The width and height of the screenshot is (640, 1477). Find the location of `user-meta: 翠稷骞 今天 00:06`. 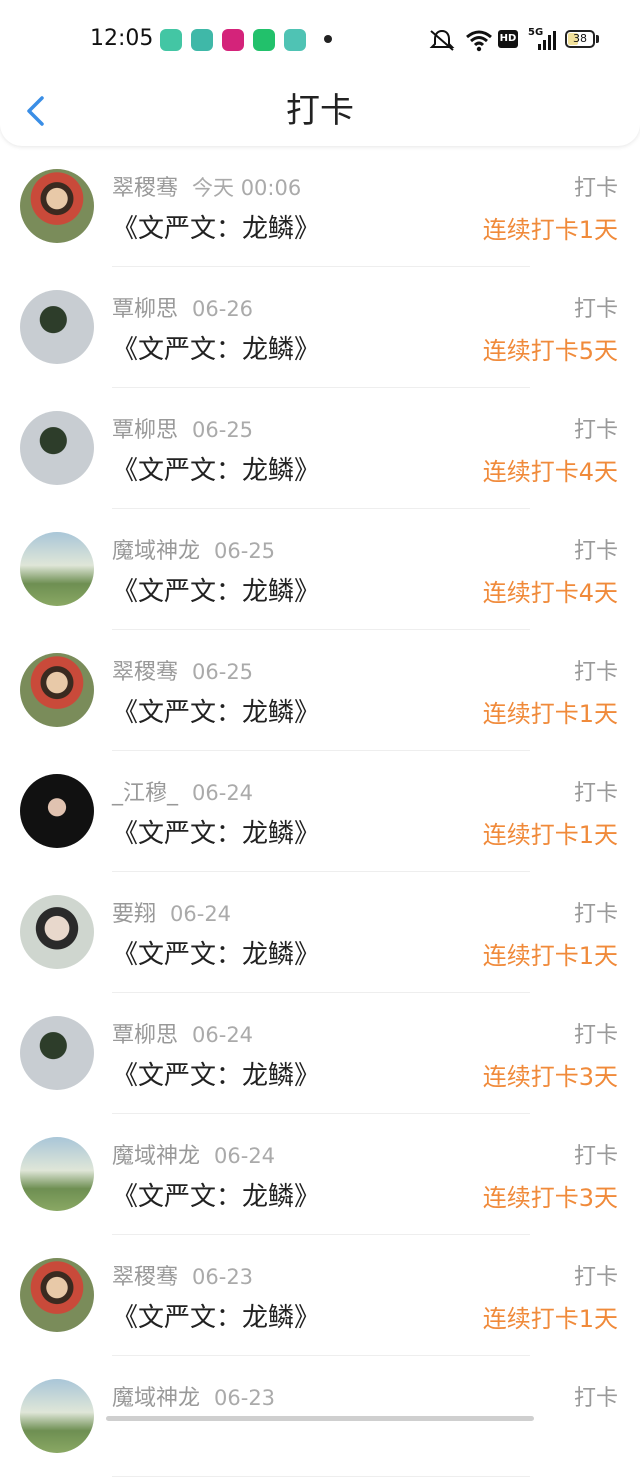

user-meta: 翠稷骞 今天 00:06 is located at coordinates (207, 185).